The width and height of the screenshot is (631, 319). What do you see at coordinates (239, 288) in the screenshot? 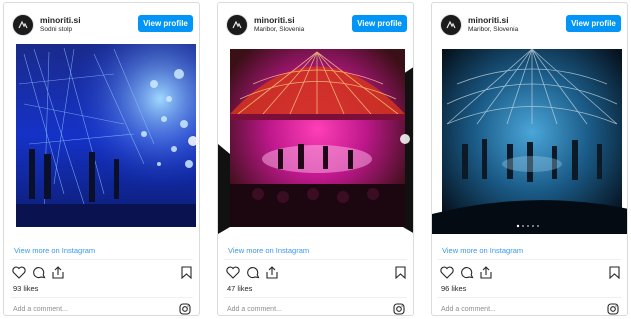
I see `likes-count: 47 likes` at bounding box center [239, 288].